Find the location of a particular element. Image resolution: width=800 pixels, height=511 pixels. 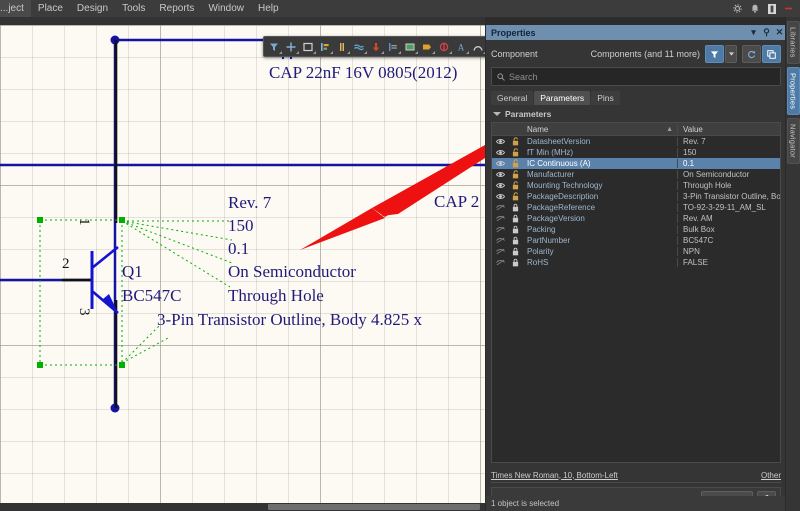

parameter-value: Rev. AM is located at coordinates (728, 218).